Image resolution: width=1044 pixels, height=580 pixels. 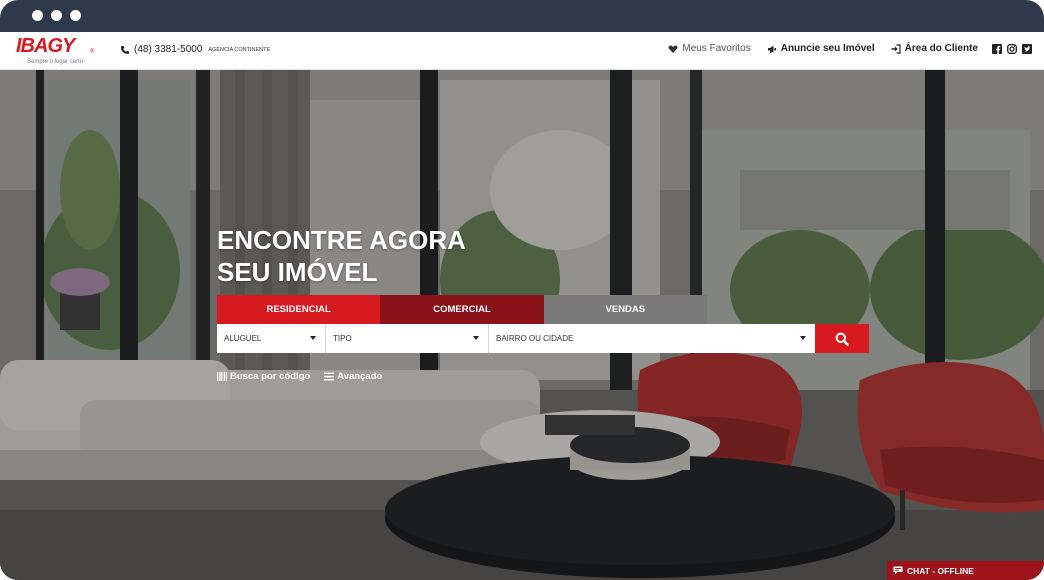 What do you see at coordinates (771, 49) in the screenshot?
I see `megaphone-icon` at bounding box center [771, 49].